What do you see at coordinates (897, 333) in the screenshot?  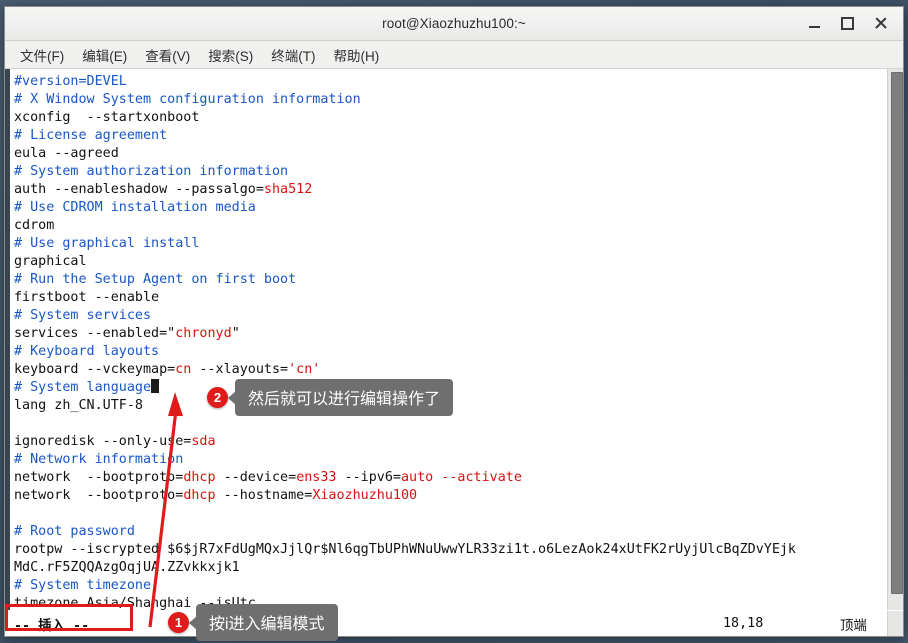 I see `scrollbar-thumb` at bounding box center [897, 333].